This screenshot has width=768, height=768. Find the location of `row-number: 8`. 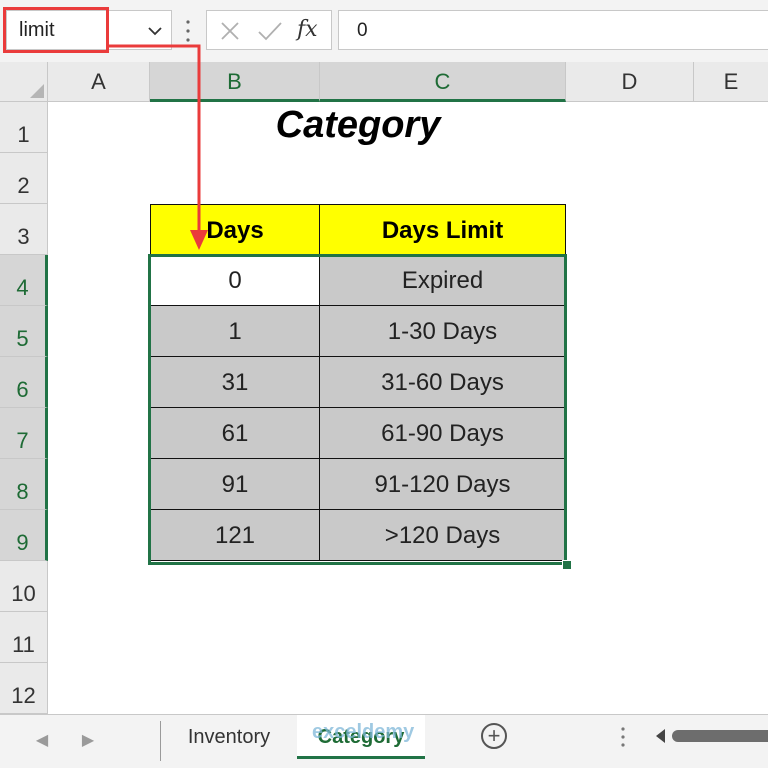

row-number: 8 is located at coordinates (22, 491).